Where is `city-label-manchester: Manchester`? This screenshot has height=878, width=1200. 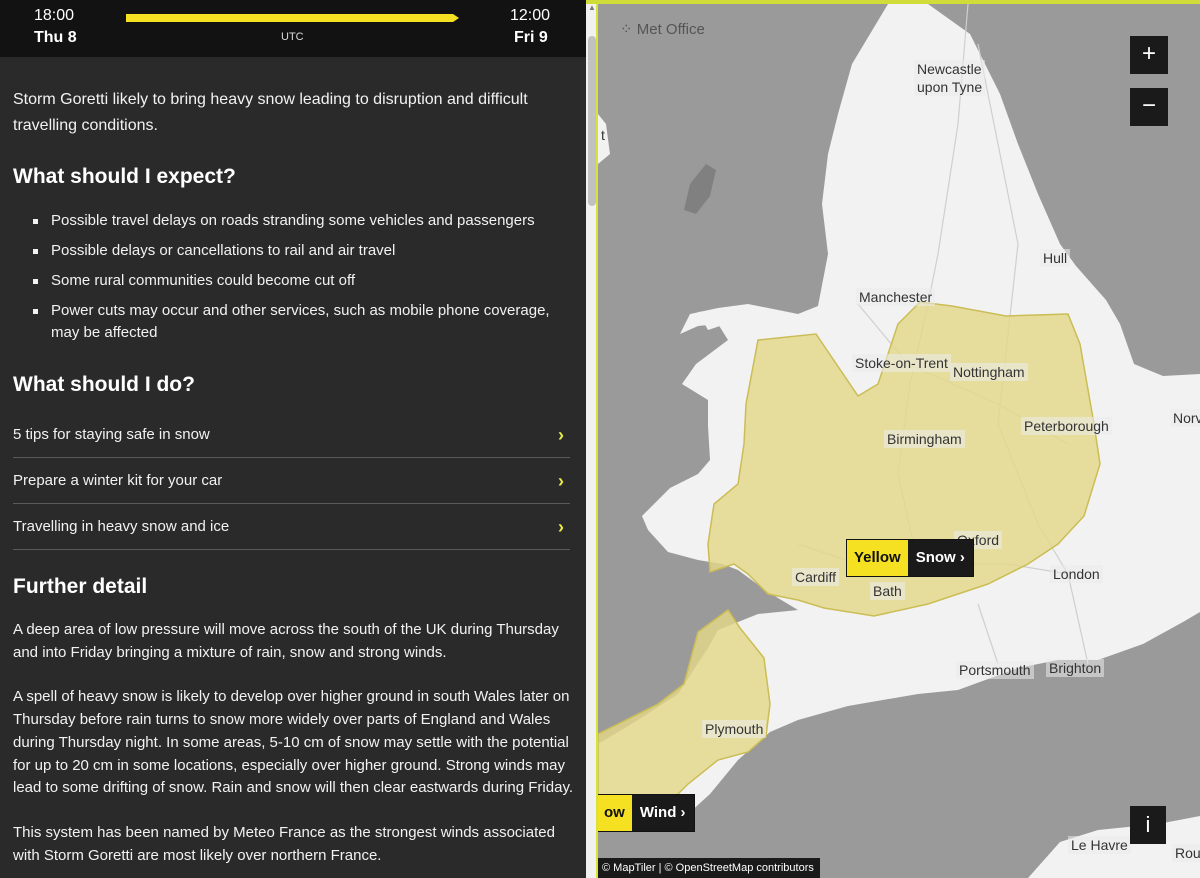 city-label-manchester: Manchester is located at coordinates (896, 297).